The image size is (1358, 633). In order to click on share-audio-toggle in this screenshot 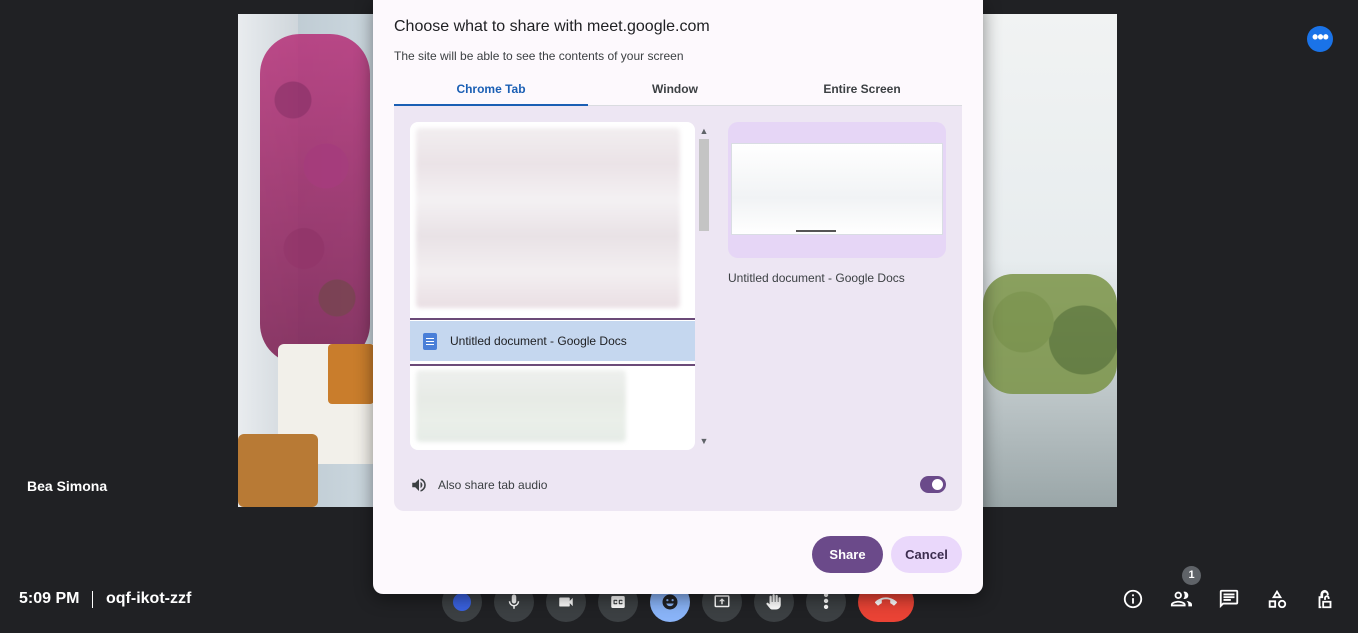, I will do `click(933, 484)`.